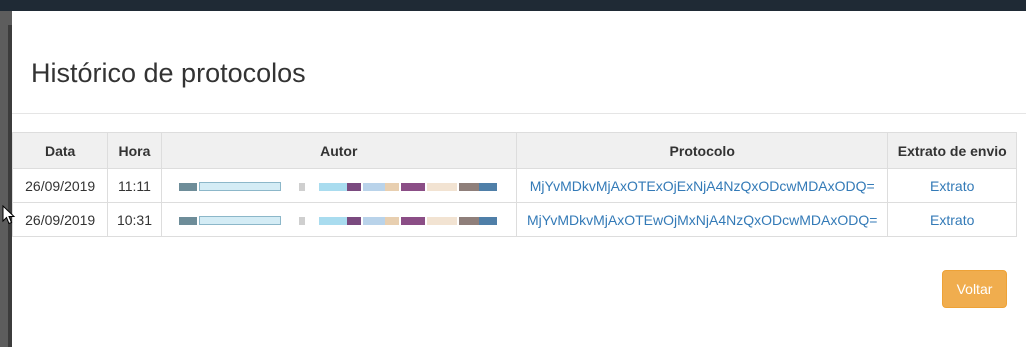 This screenshot has height=347, width=1026. I want to click on protocol-link: MjYvMDkvMjAxOTExOjExNjA4NzQxODcwMDAxODQ=, so click(702, 186).